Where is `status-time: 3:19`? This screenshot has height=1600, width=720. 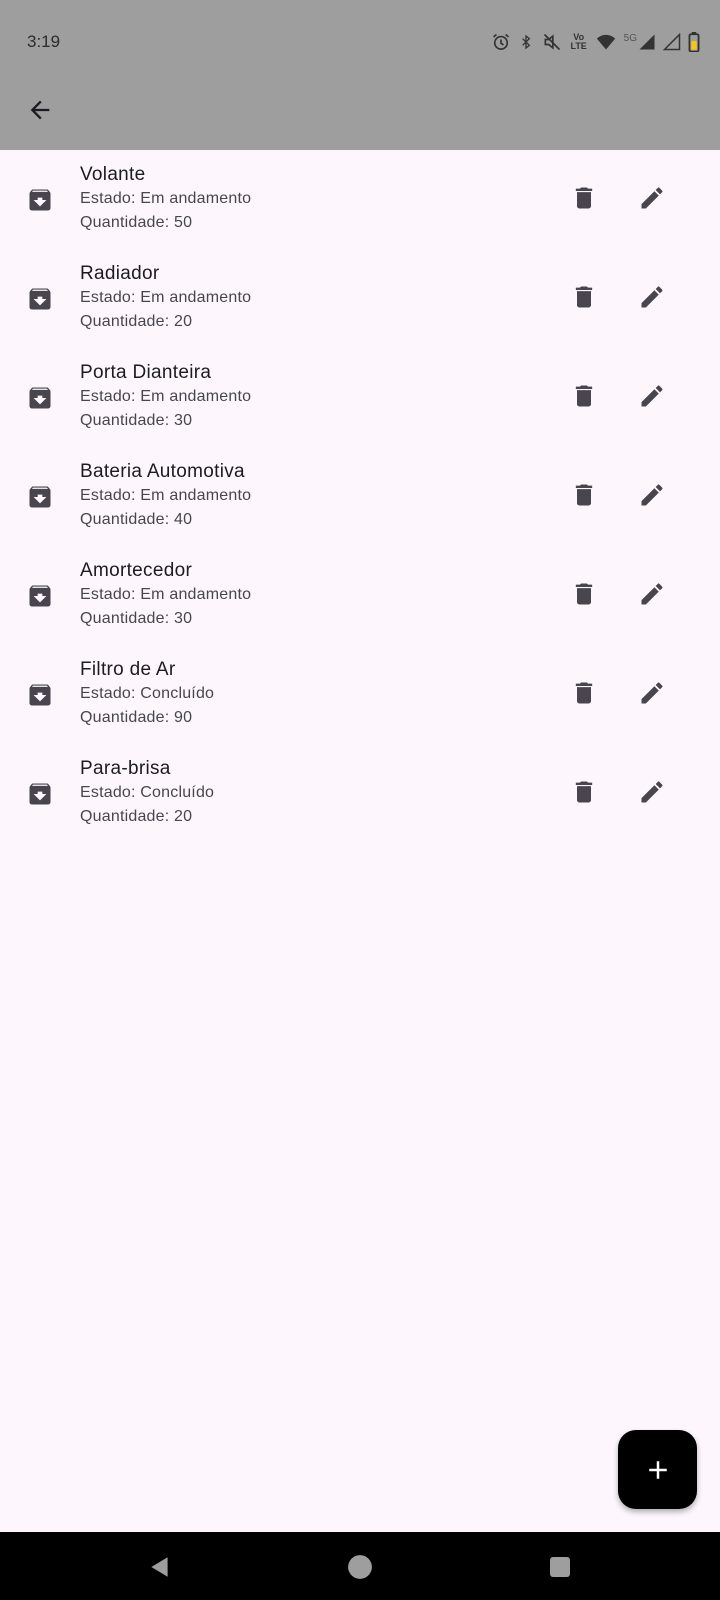
status-time: 3:19 is located at coordinates (44, 41).